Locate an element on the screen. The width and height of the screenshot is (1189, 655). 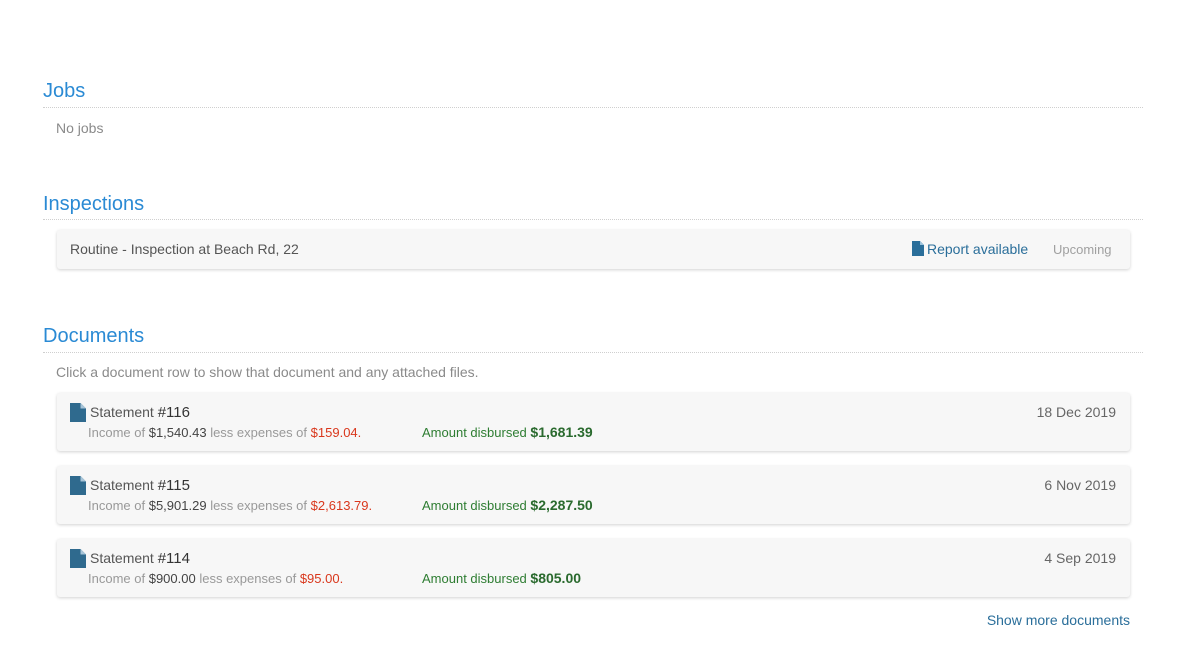
document-number: #116 is located at coordinates (173, 412).